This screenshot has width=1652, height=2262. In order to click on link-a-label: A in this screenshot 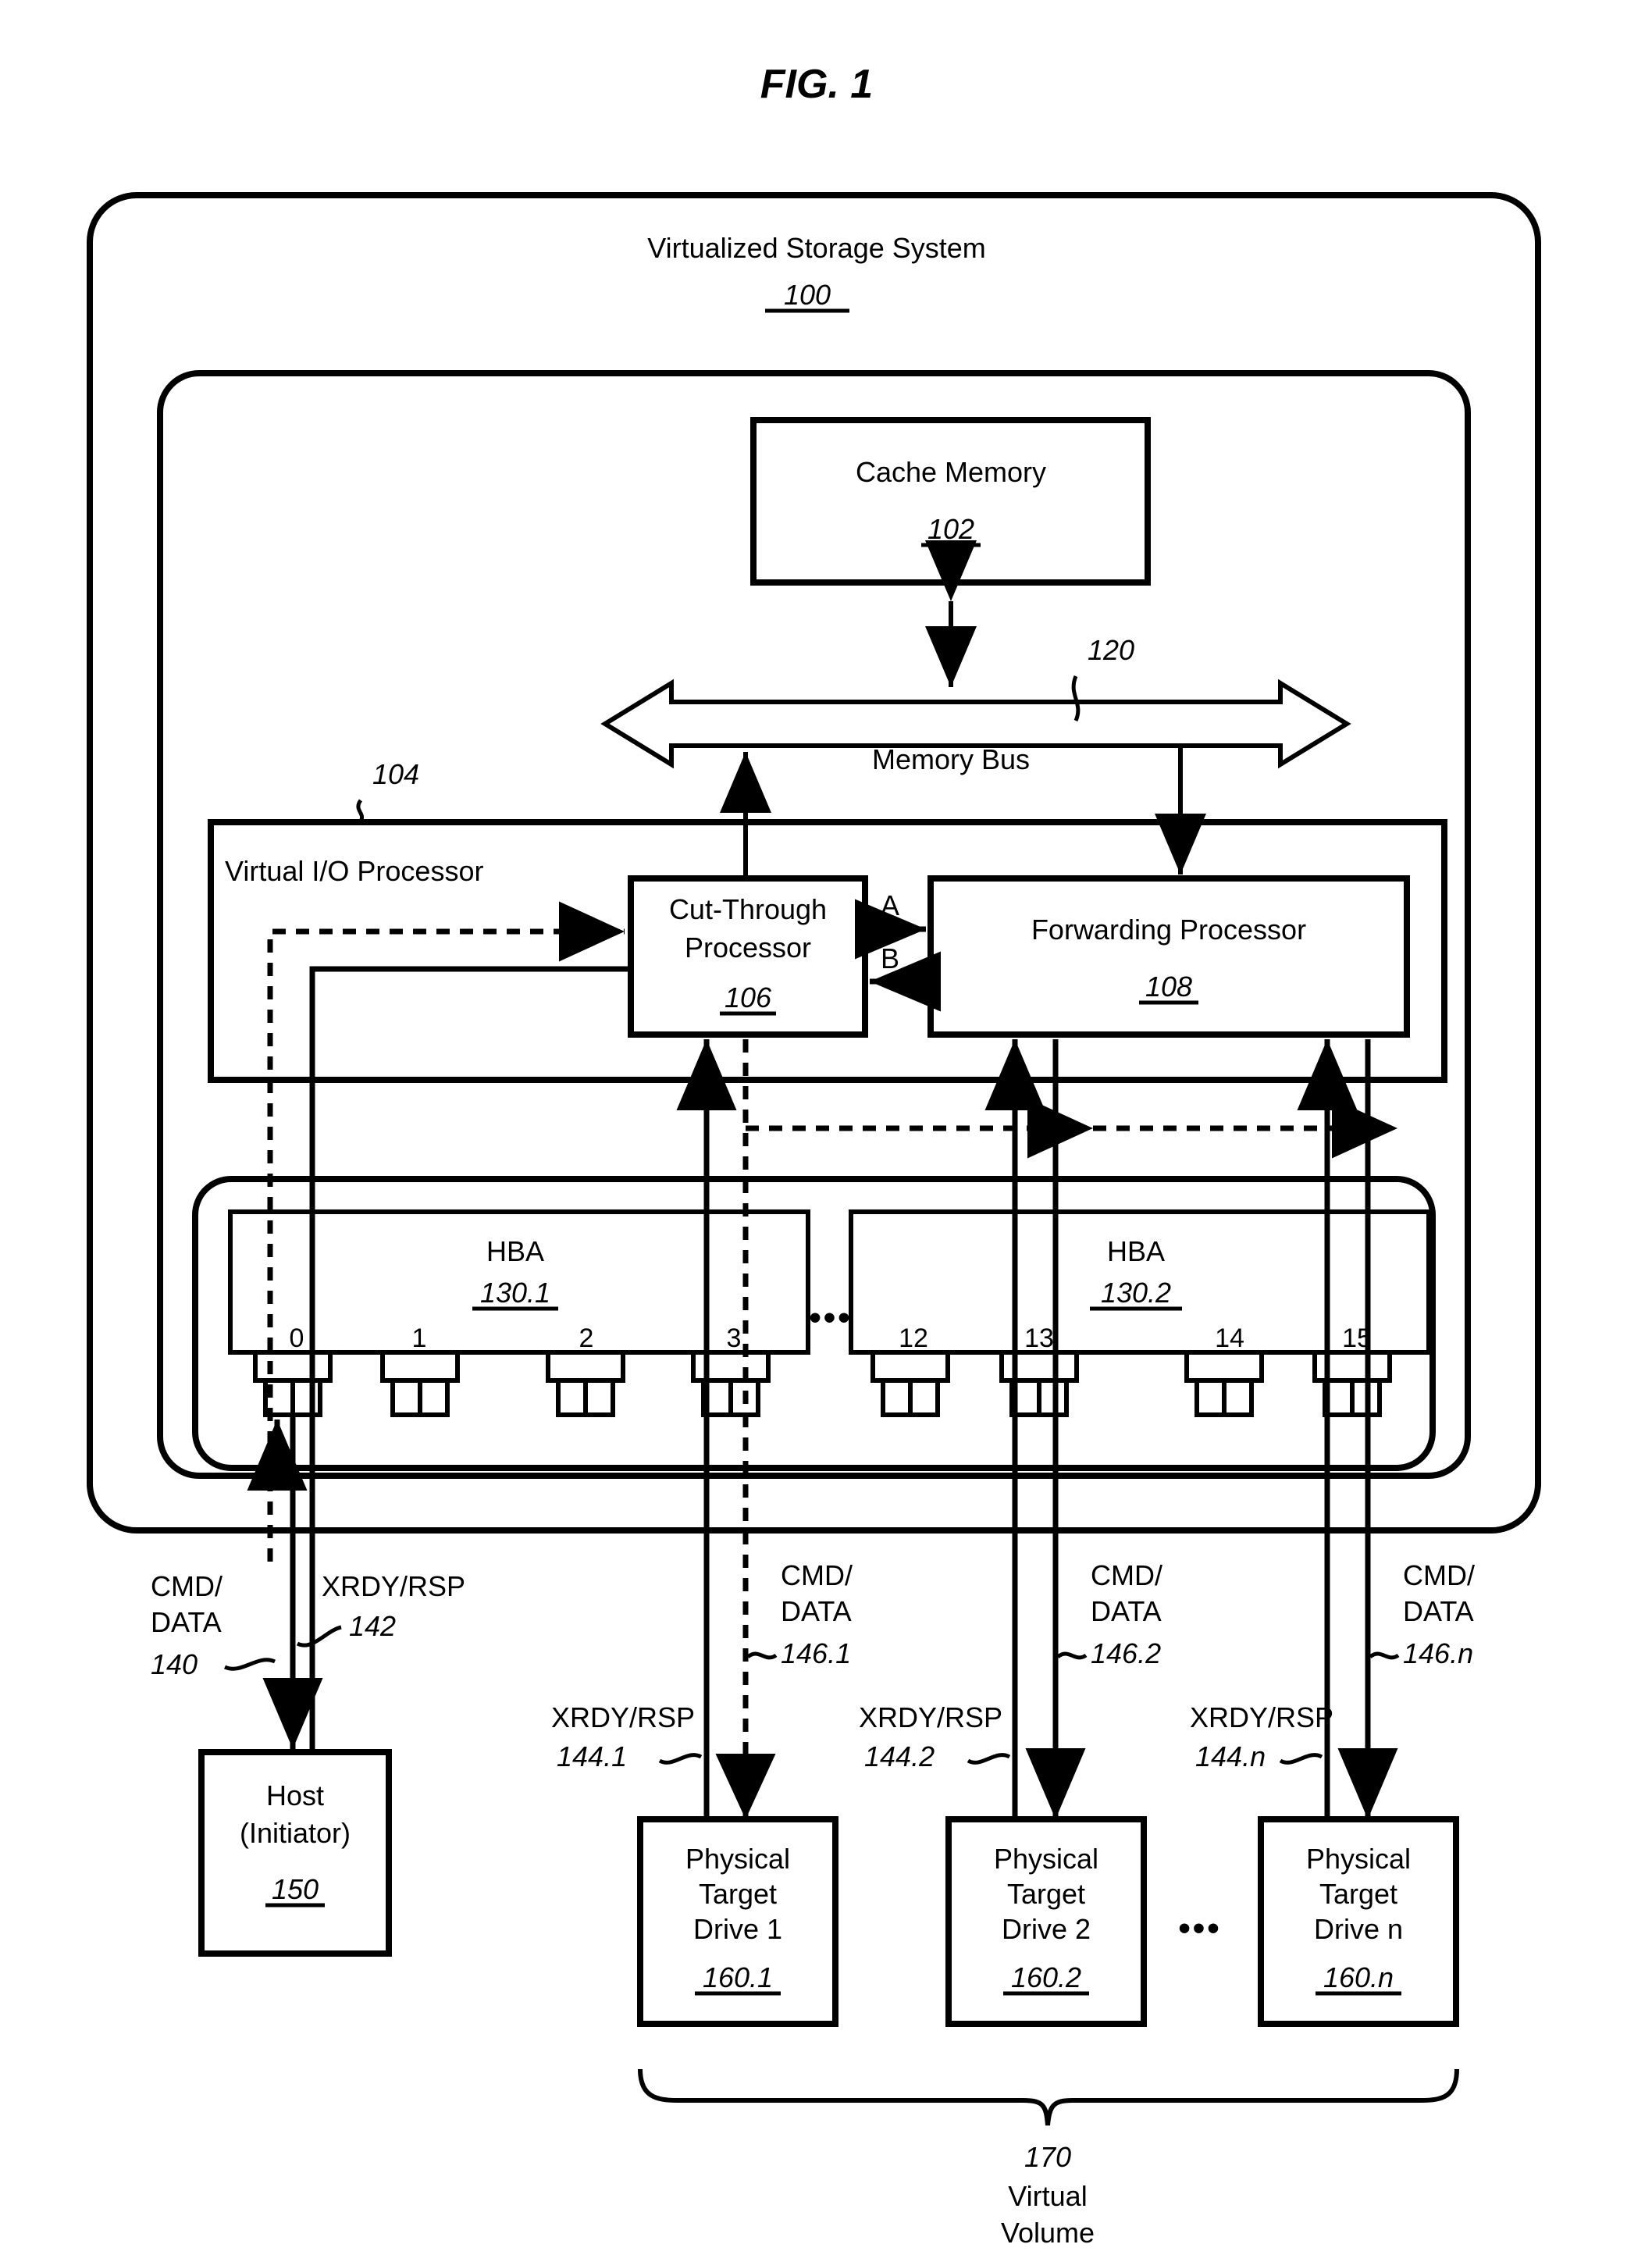, I will do `click(890, 905)`.